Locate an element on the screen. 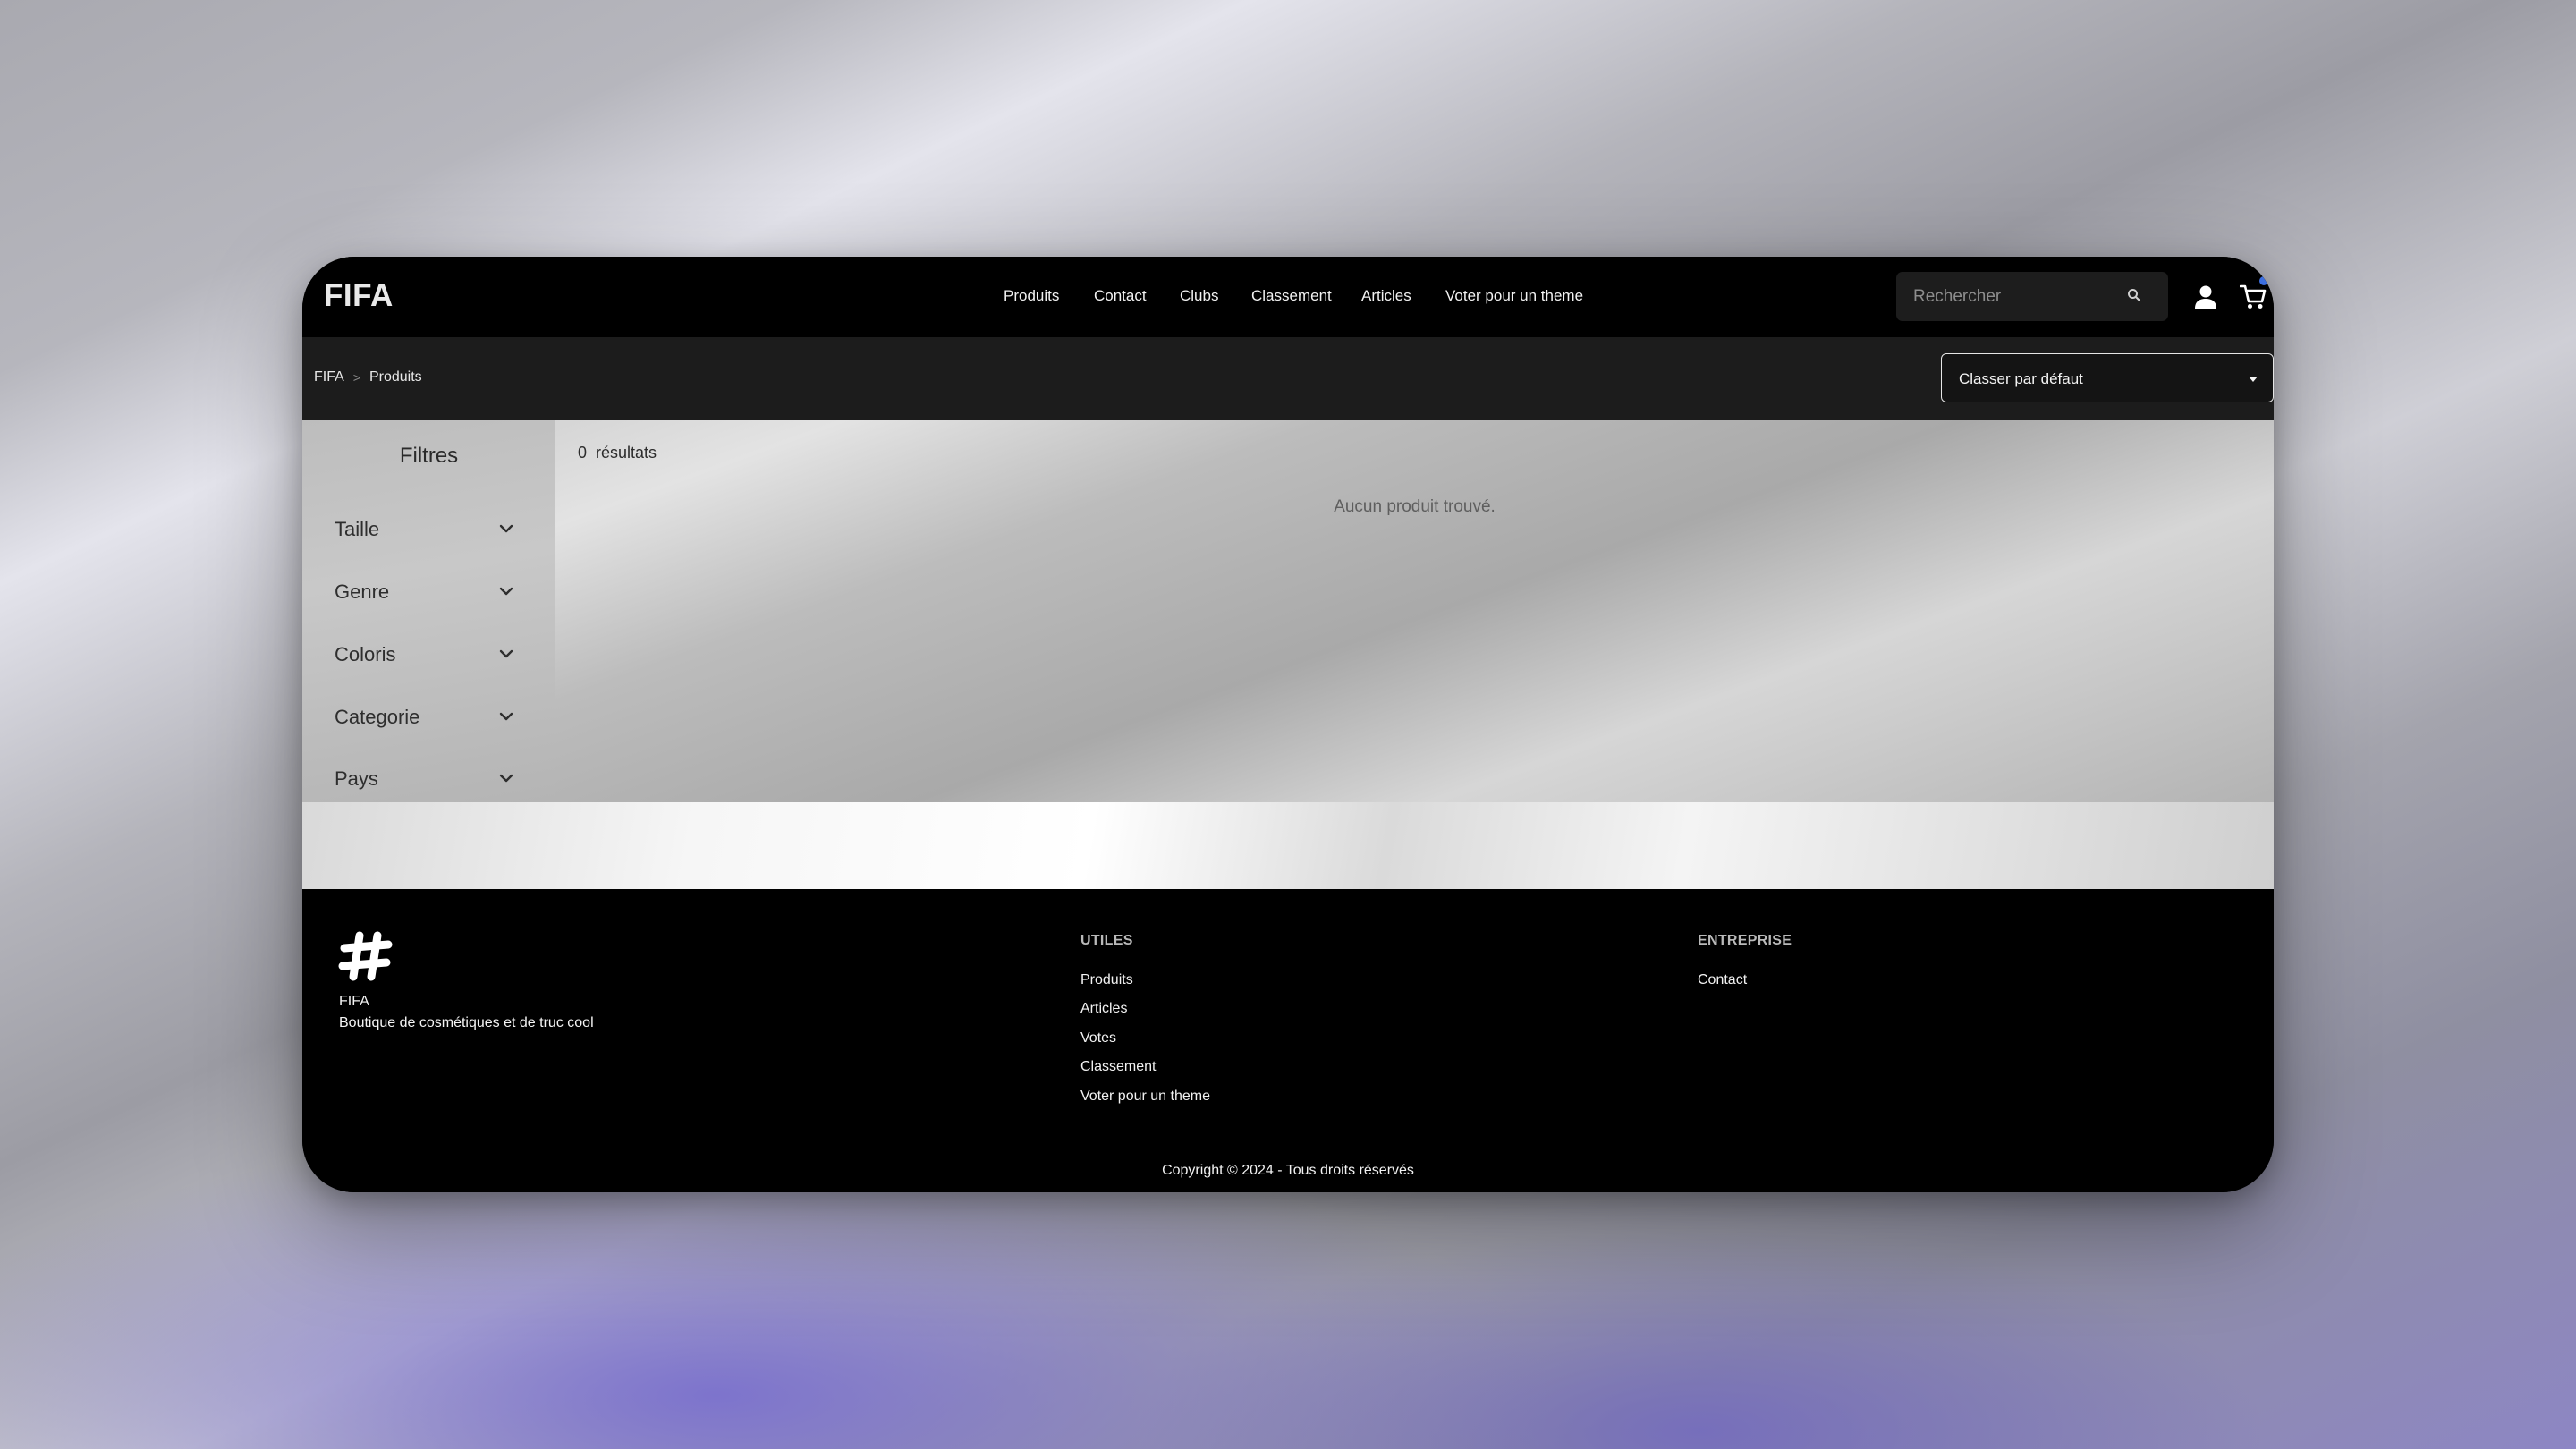 The width and height of the screenshot is (2576, 1449). results-count-label: résultats is located at coordinates (626, 453).